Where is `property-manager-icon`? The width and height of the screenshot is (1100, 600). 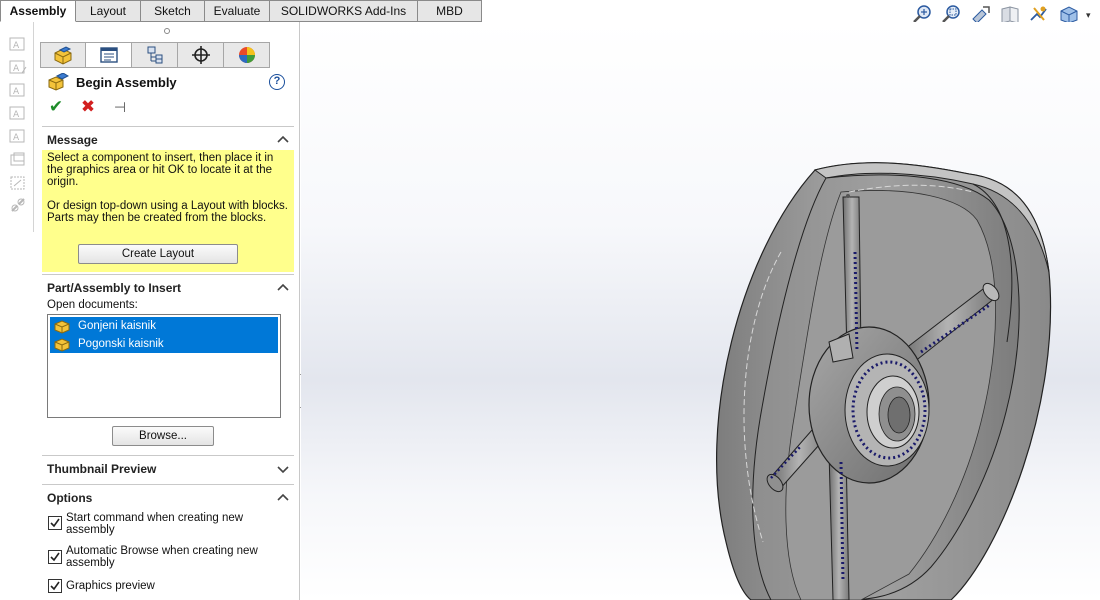 property-manager-icon is located at coordinates (108, 55).